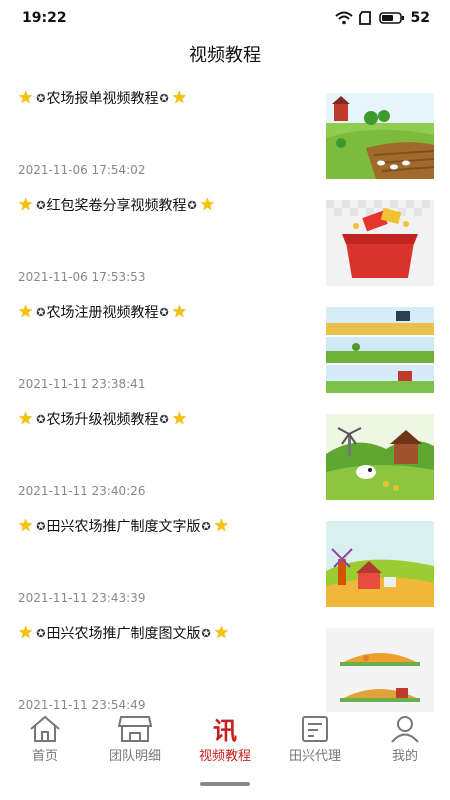 Image resolution: width=450 pixels, height=800 pixels. I want to click on tab-team: 团队明细, so click(135, 742).